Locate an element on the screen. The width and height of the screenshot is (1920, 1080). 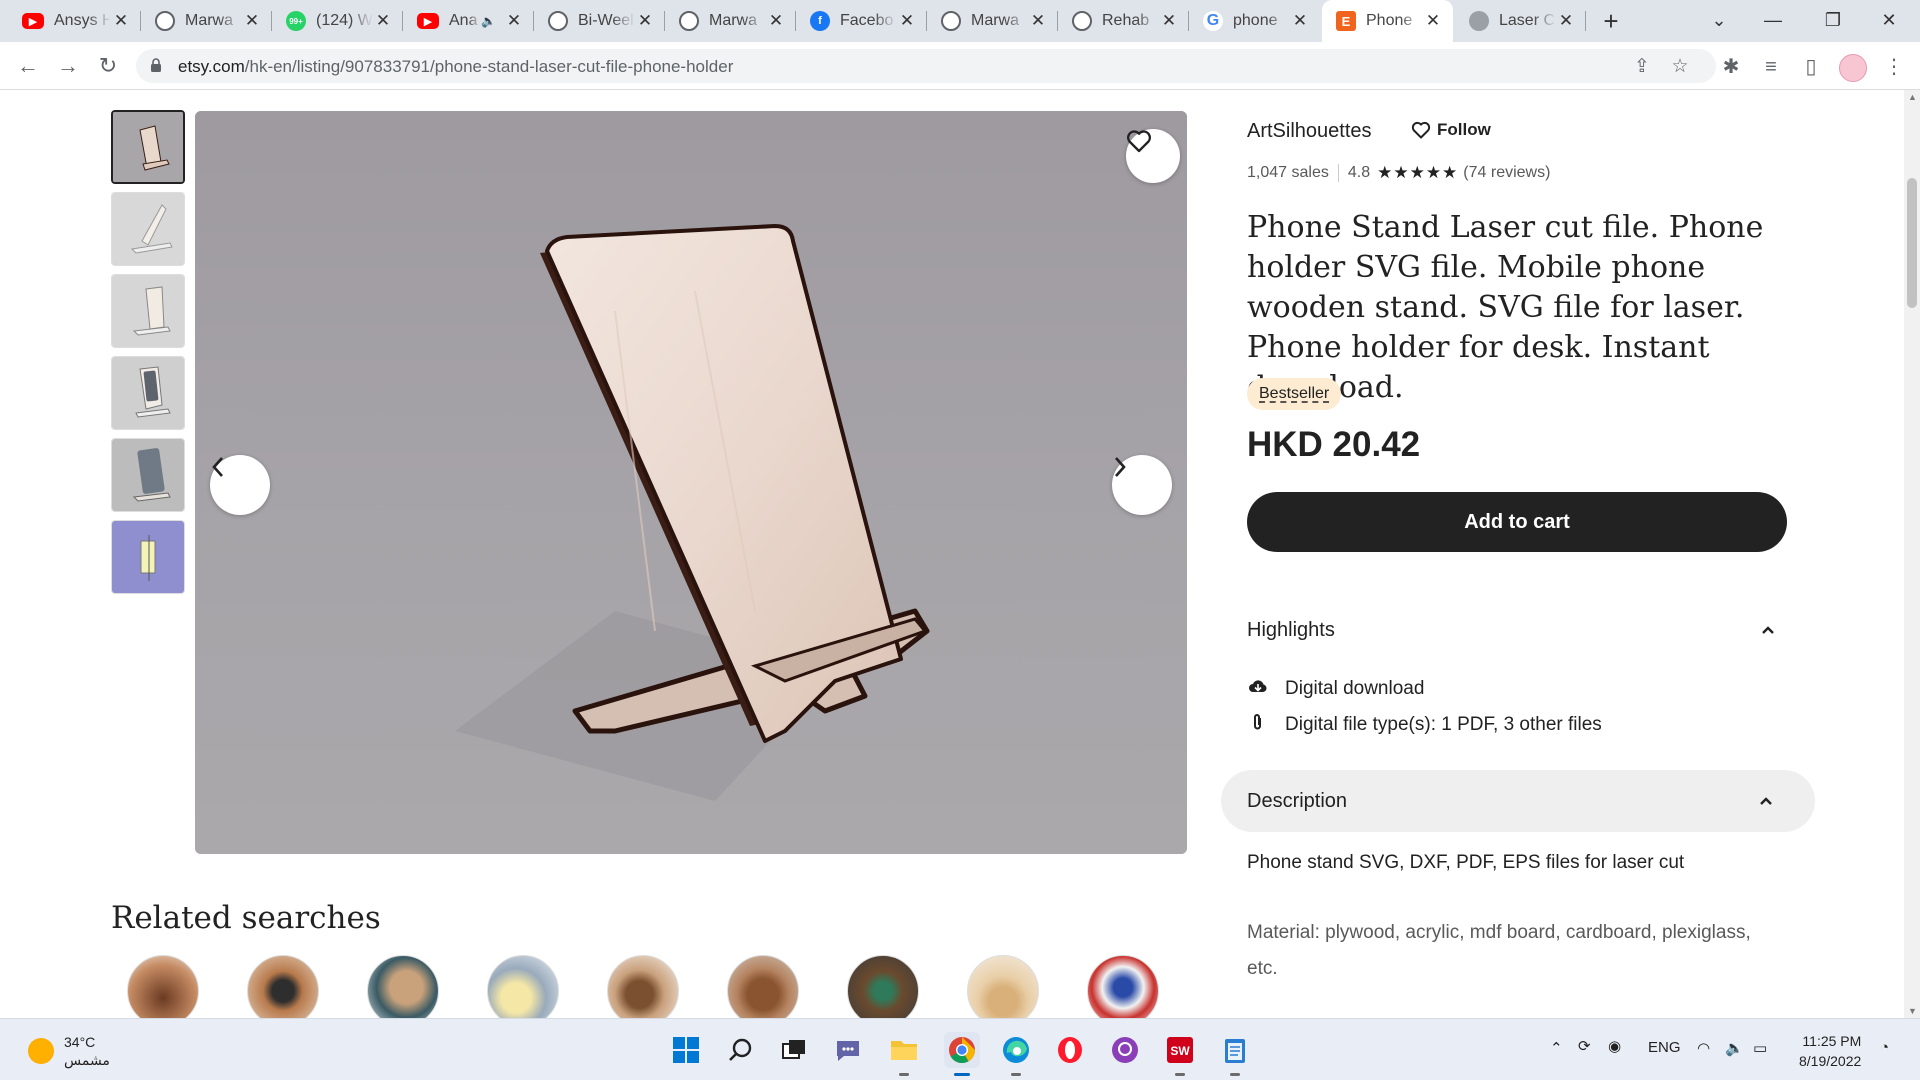
file-explorer-button is located at coordinates (904, 1054).